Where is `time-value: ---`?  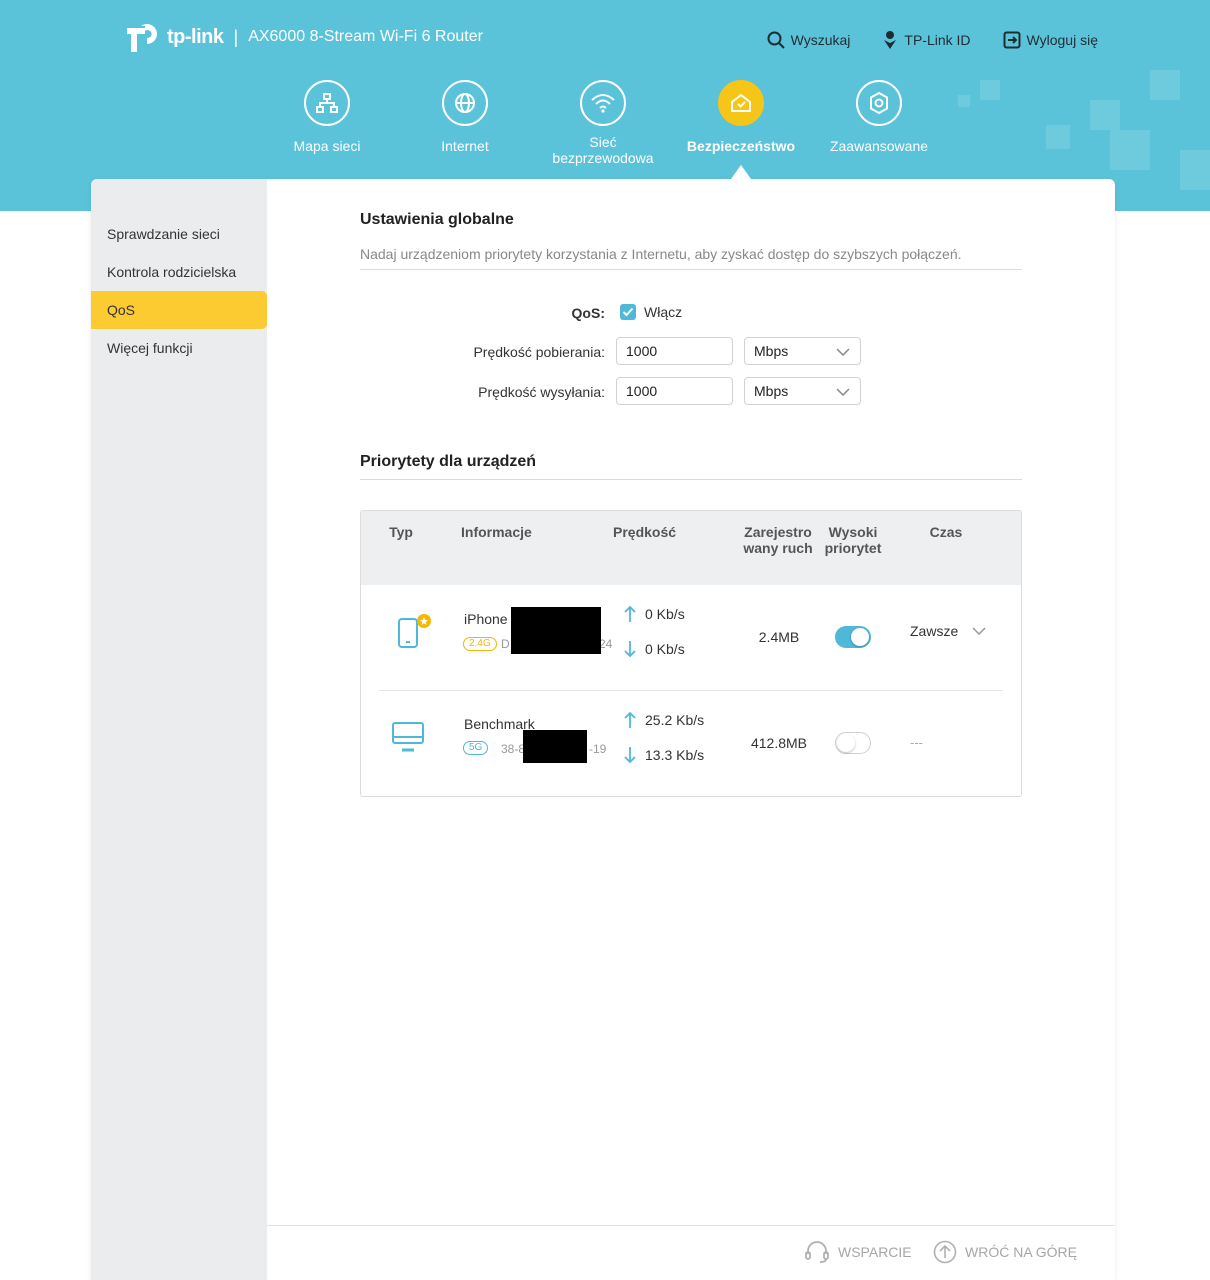
time-value: --- is located at coordinates (916, 742).